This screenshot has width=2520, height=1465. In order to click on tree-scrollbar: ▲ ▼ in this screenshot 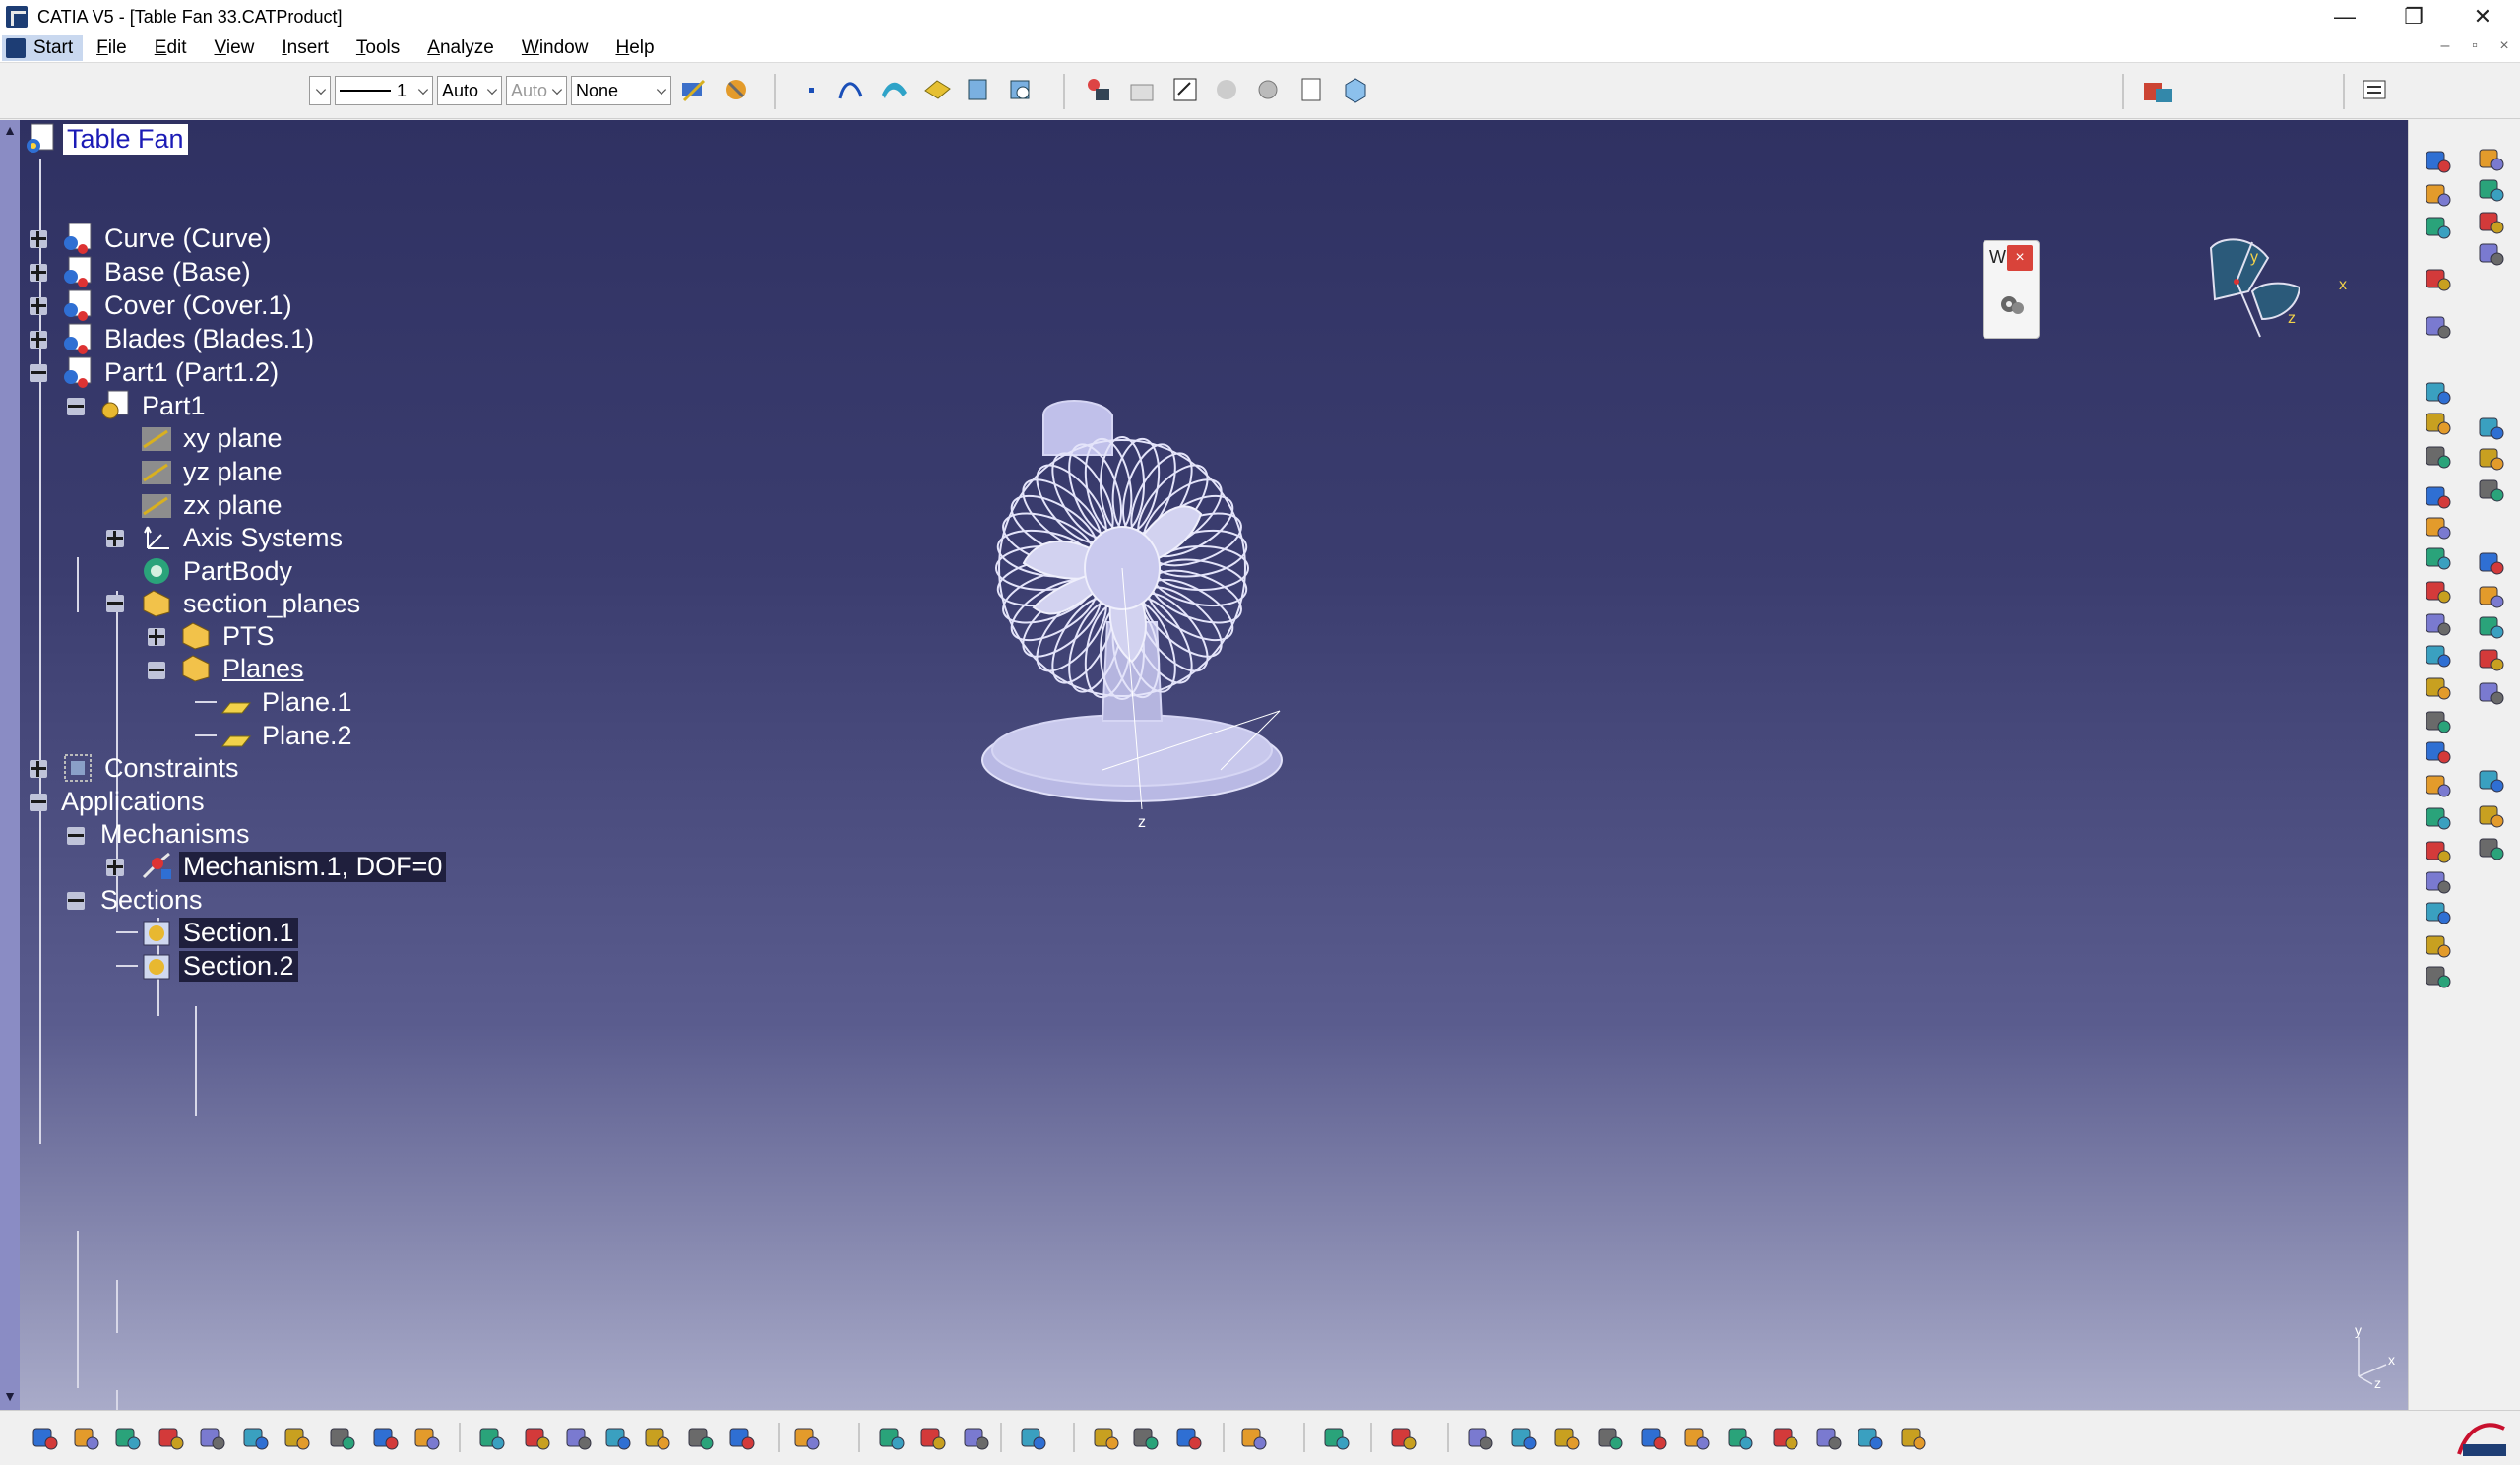, I will do `click(10, 765)`.